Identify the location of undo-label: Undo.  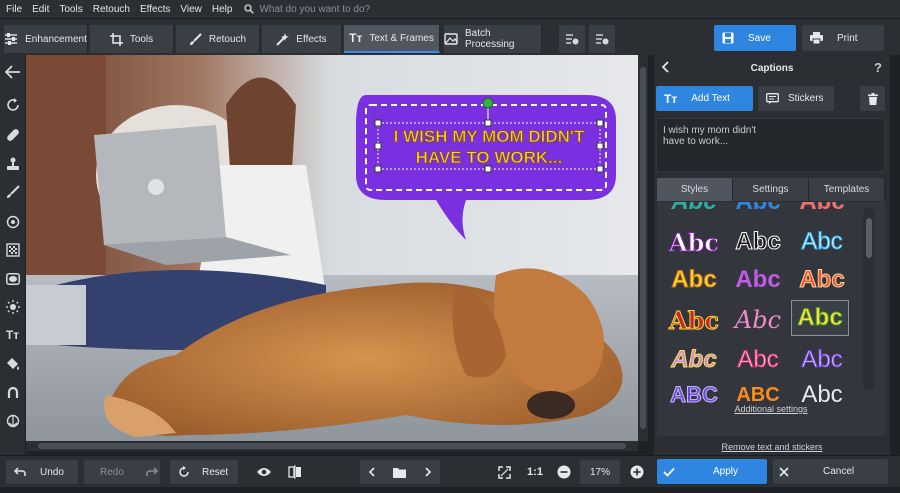
(52, 472).